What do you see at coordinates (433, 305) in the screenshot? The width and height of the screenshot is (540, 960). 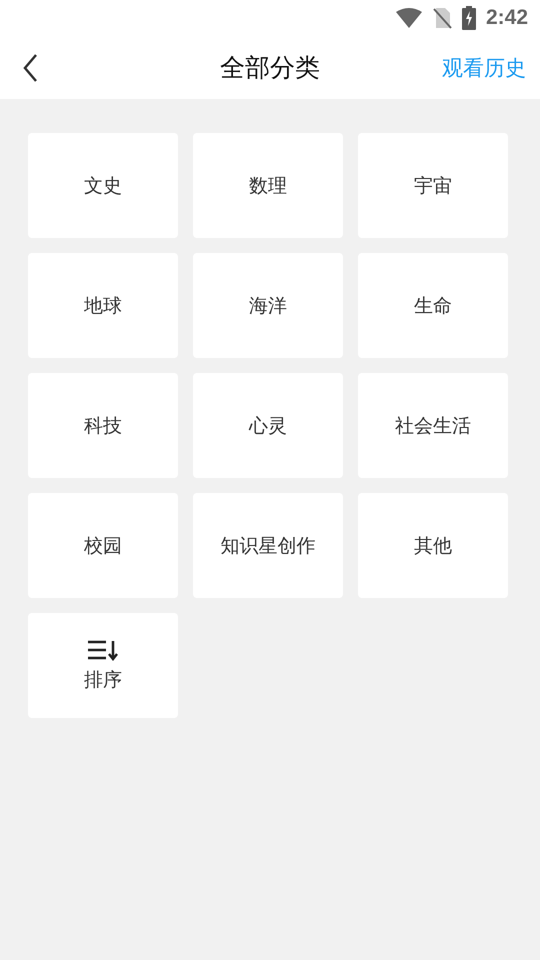 I see `category-tile: 生命` at bounding box center [433, 305].